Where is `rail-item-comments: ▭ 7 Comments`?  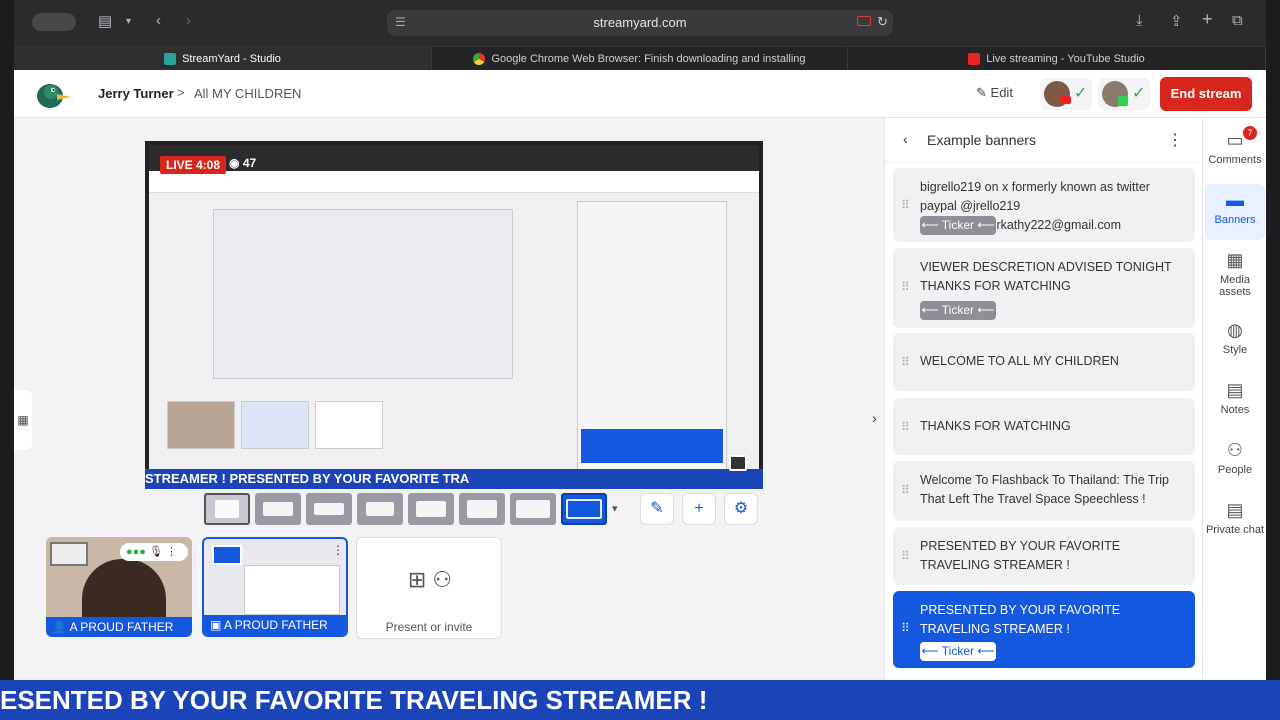
rail-item-comments: ▭ 7 Comments is located at coordinates (1235, 152).